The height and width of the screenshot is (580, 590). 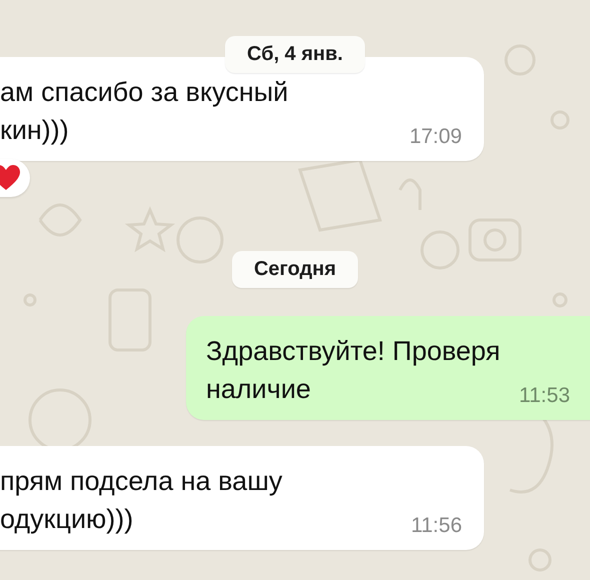 I want to click on message-text: прям подсела на вашу одукцию))), so click(x=141, y=500).